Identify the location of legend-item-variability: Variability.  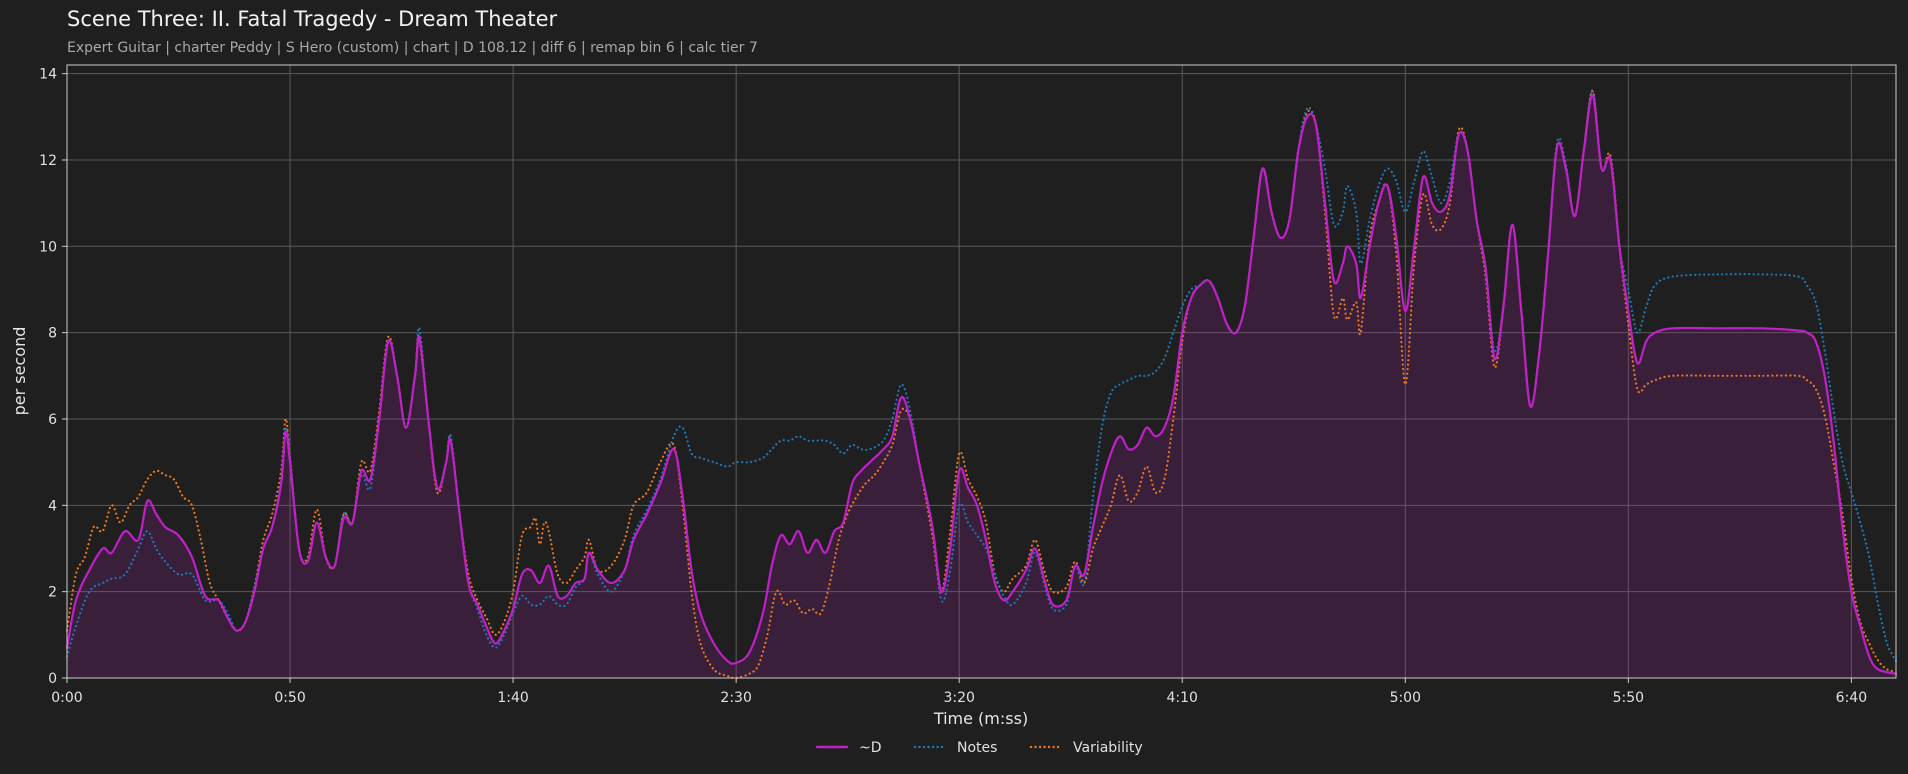
(1086, 748).